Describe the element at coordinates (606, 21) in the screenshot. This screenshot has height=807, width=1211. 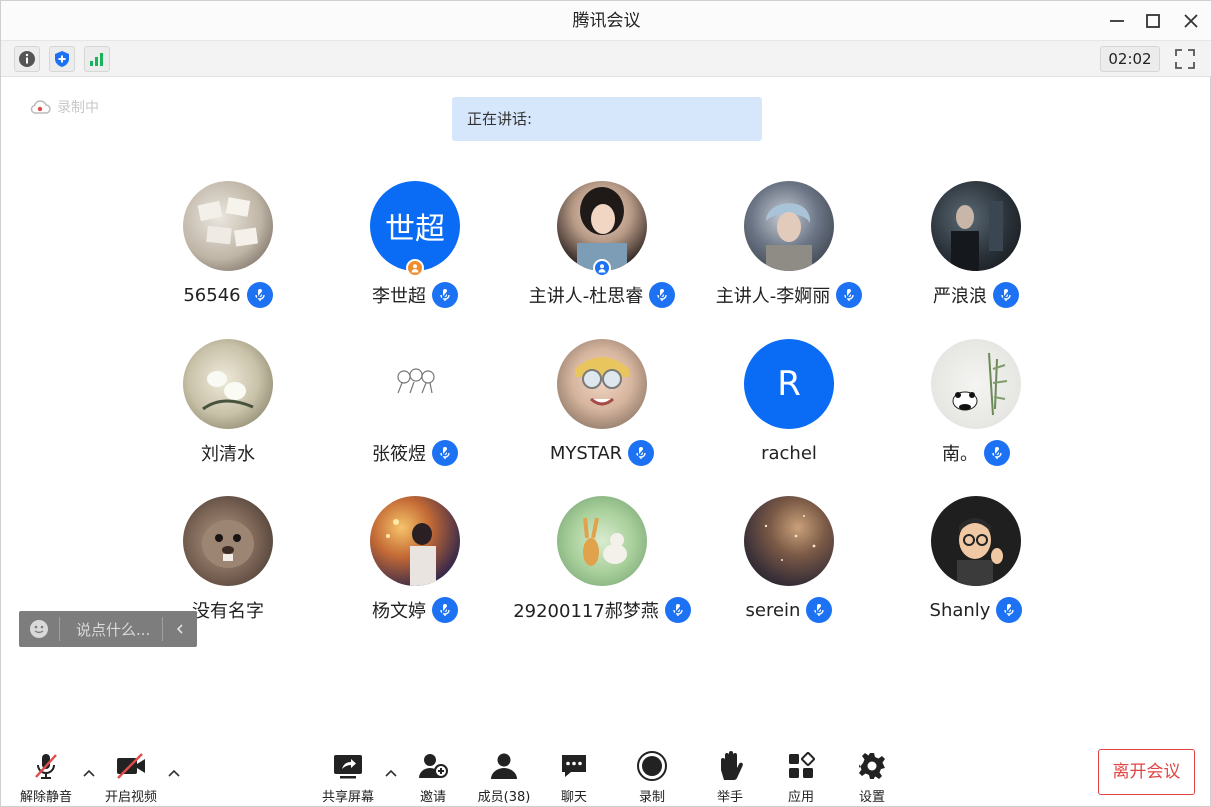
I see `window-title: 腾讯会议` at that location.